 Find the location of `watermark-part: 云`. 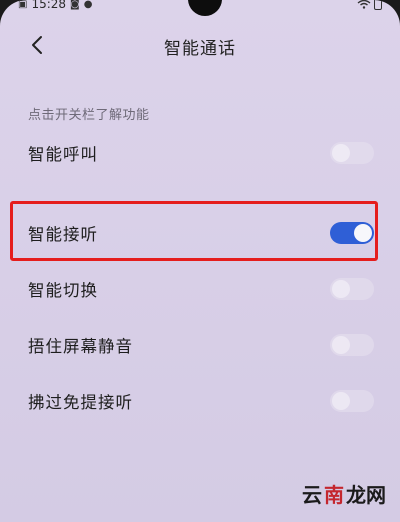

watermark-part: 云 is located at coordinates (312, 495).